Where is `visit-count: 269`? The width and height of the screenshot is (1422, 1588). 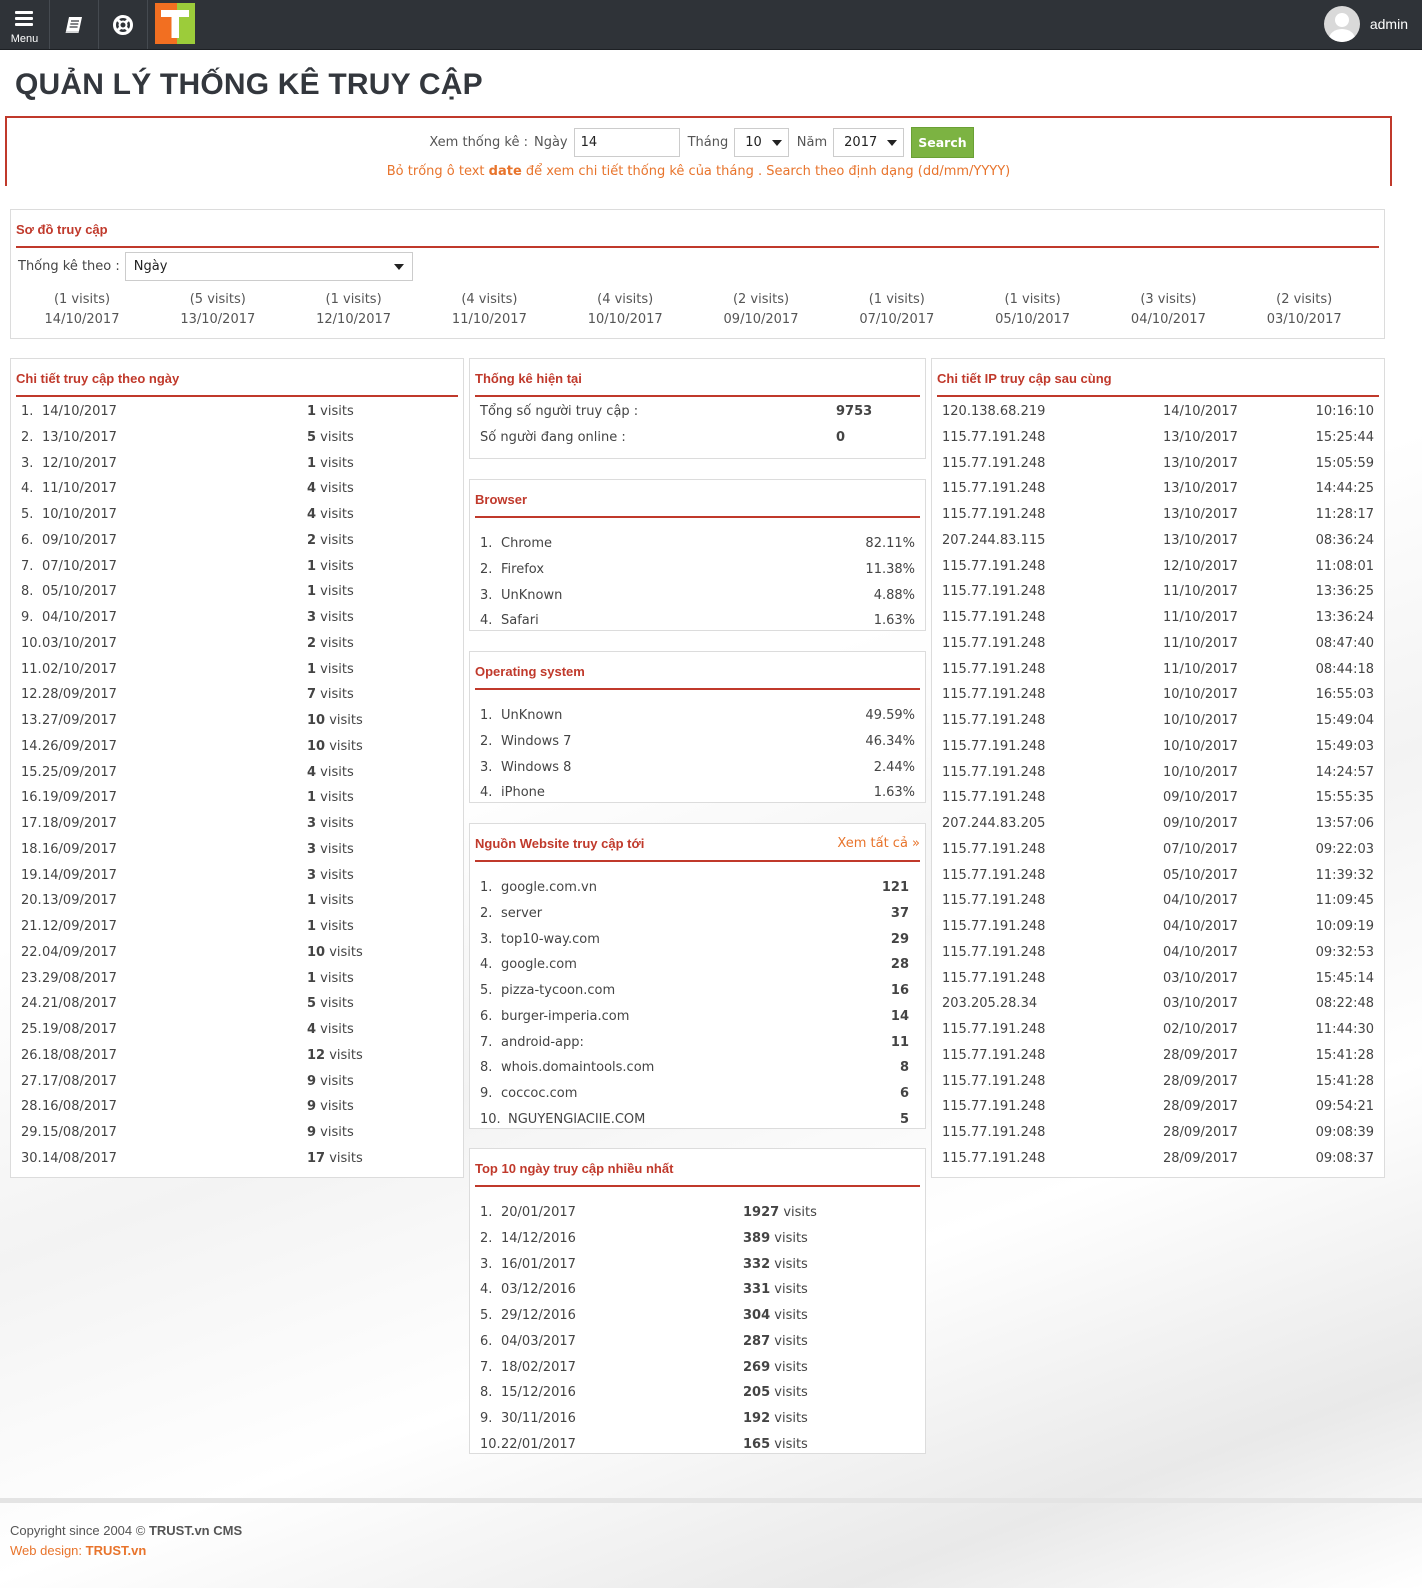 visit-count: 269 is located at coordinates (757, 1367).